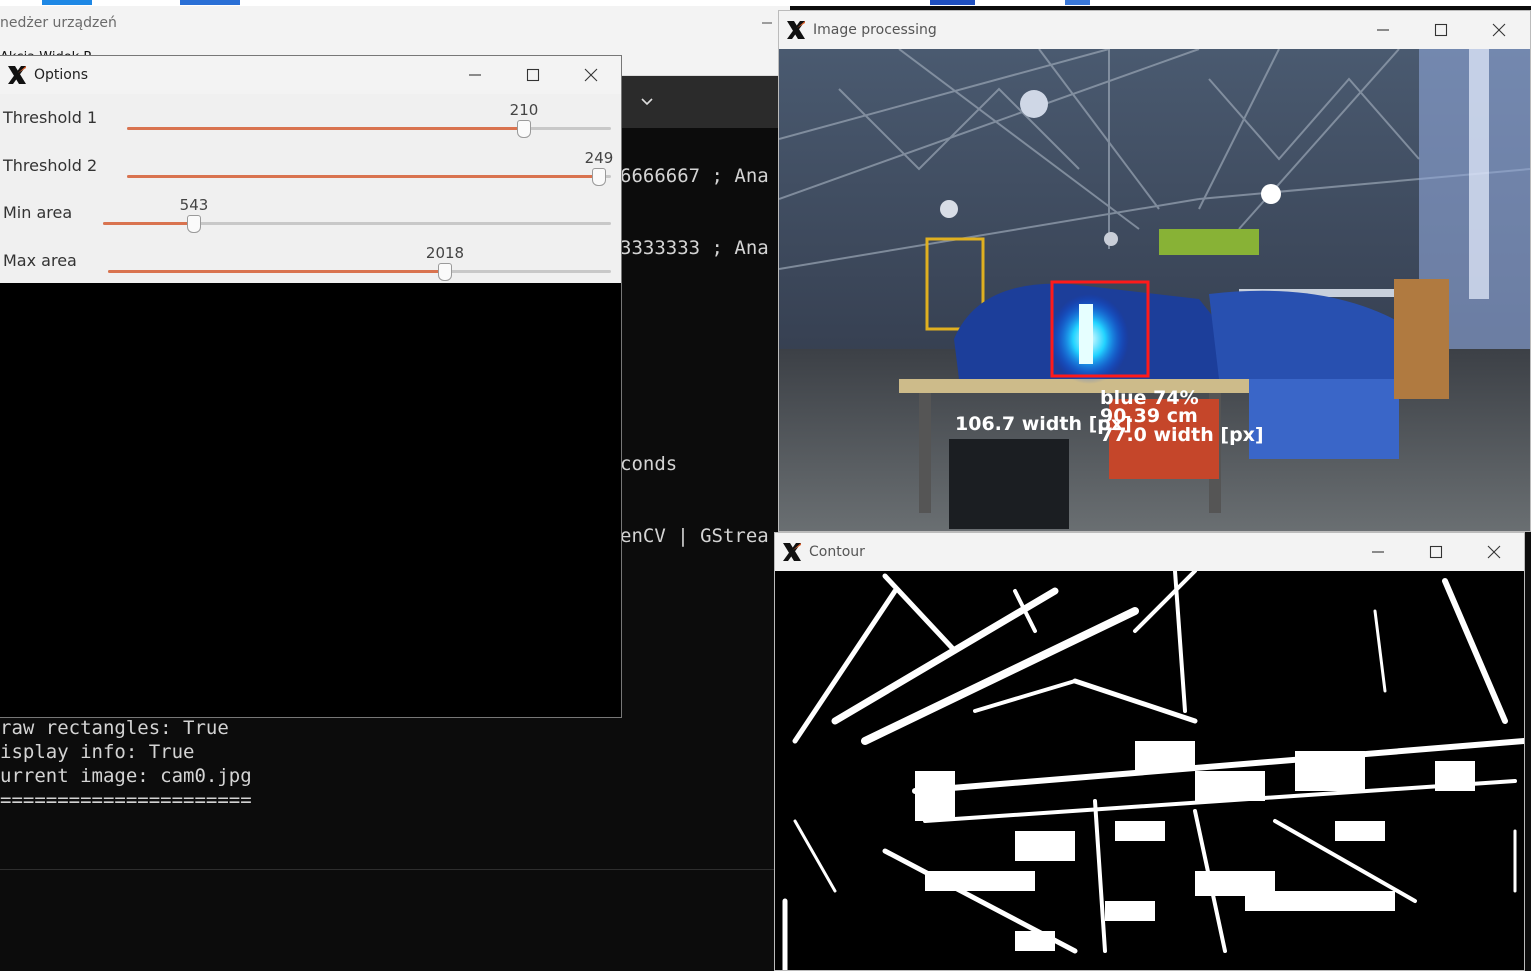  What do you see at coordinates (837, 552) in the screenshot?
I see `window-title: Contour` at bounding box center [837, 552].